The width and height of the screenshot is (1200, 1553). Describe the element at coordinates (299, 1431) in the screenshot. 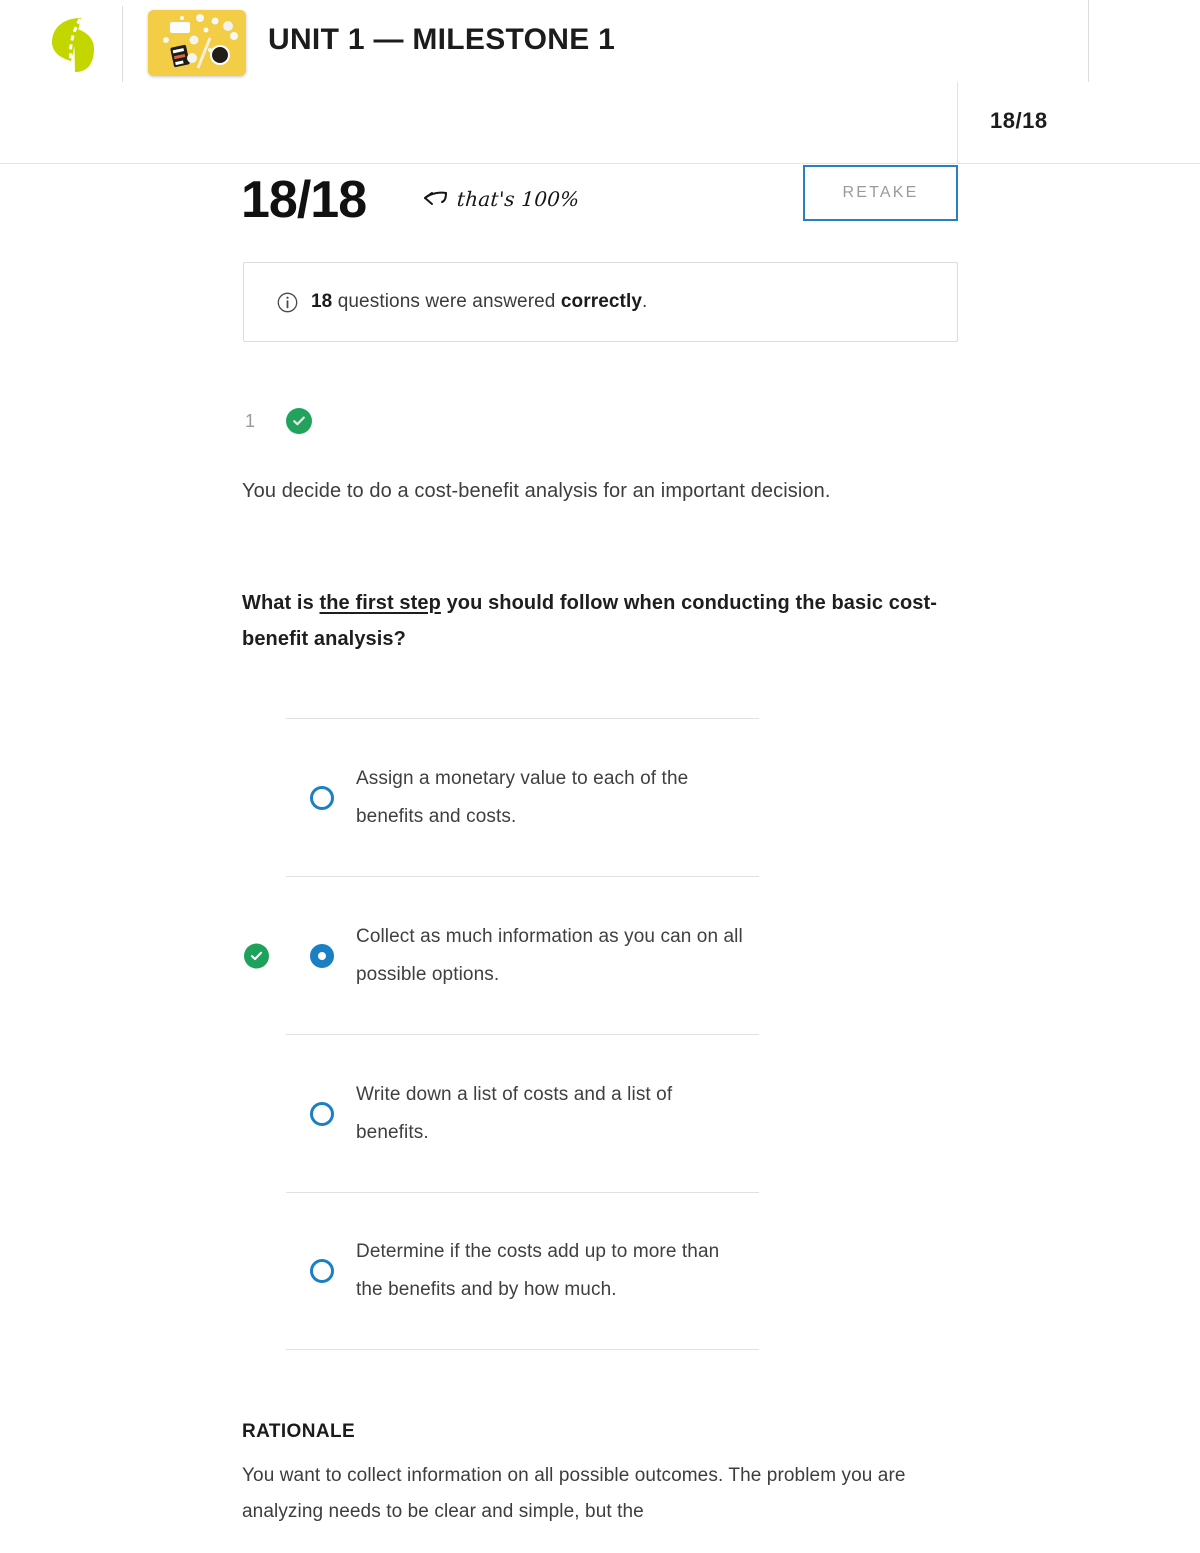

I see `rationale-heading: RATIONALE` at that location.